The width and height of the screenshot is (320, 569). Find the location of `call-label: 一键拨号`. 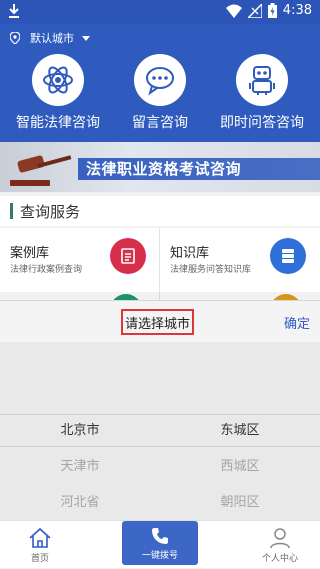

call-label: 一键拨号 is located at coordinates (159, 556).